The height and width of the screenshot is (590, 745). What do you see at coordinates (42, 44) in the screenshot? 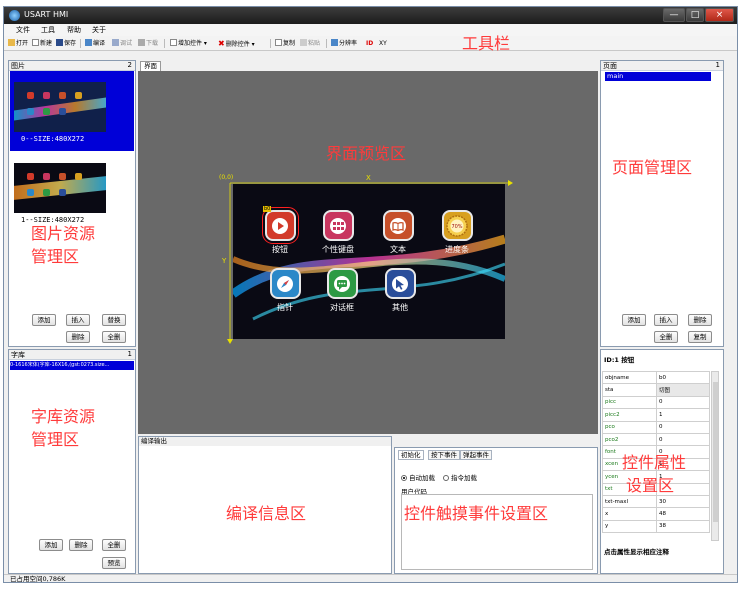
I see `new-button: 新建` at bounding box center [42, 44].